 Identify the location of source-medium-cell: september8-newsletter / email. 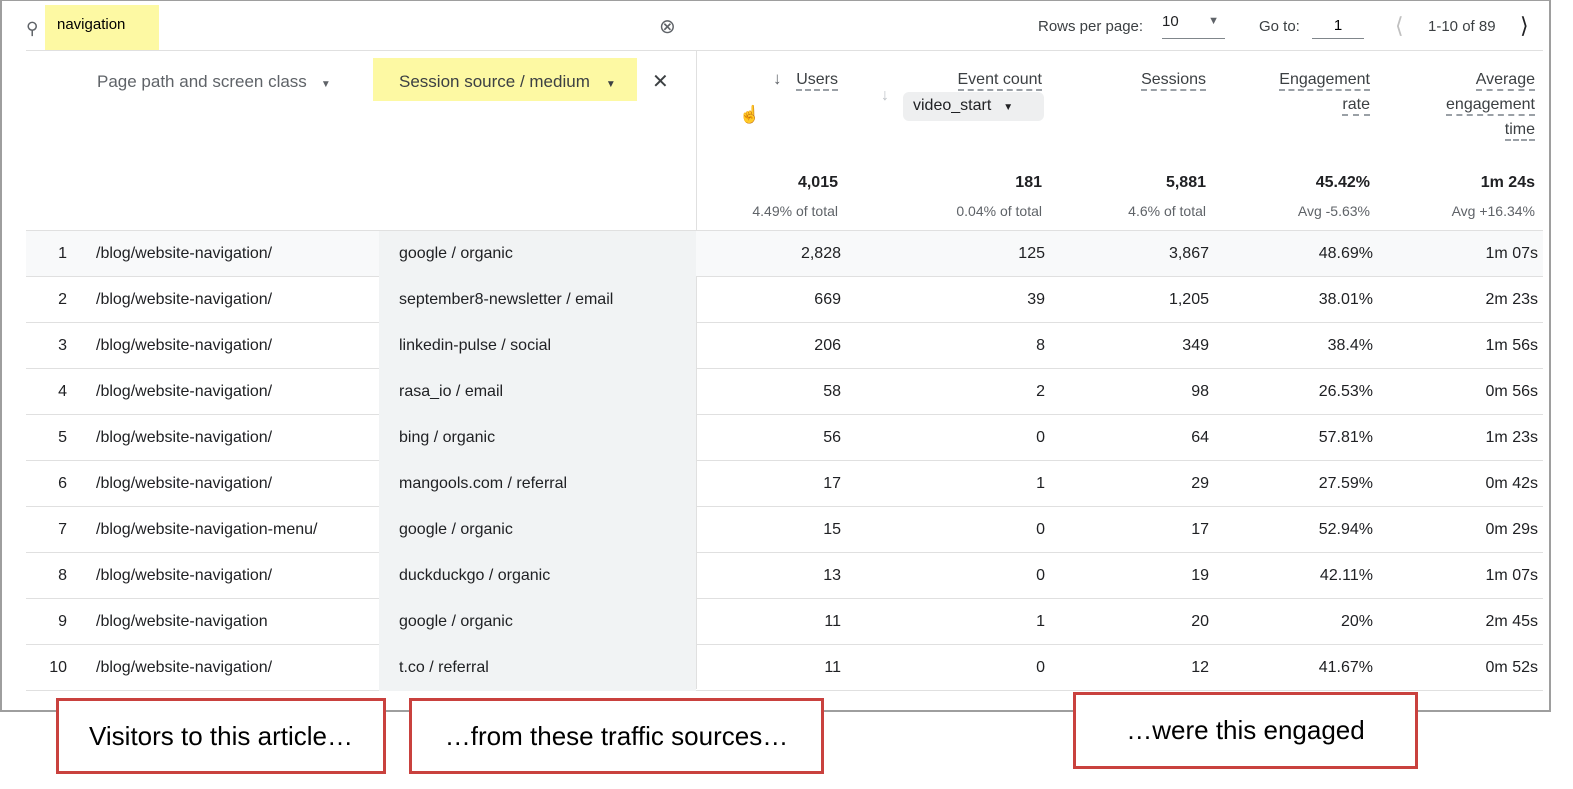
(506, 299).